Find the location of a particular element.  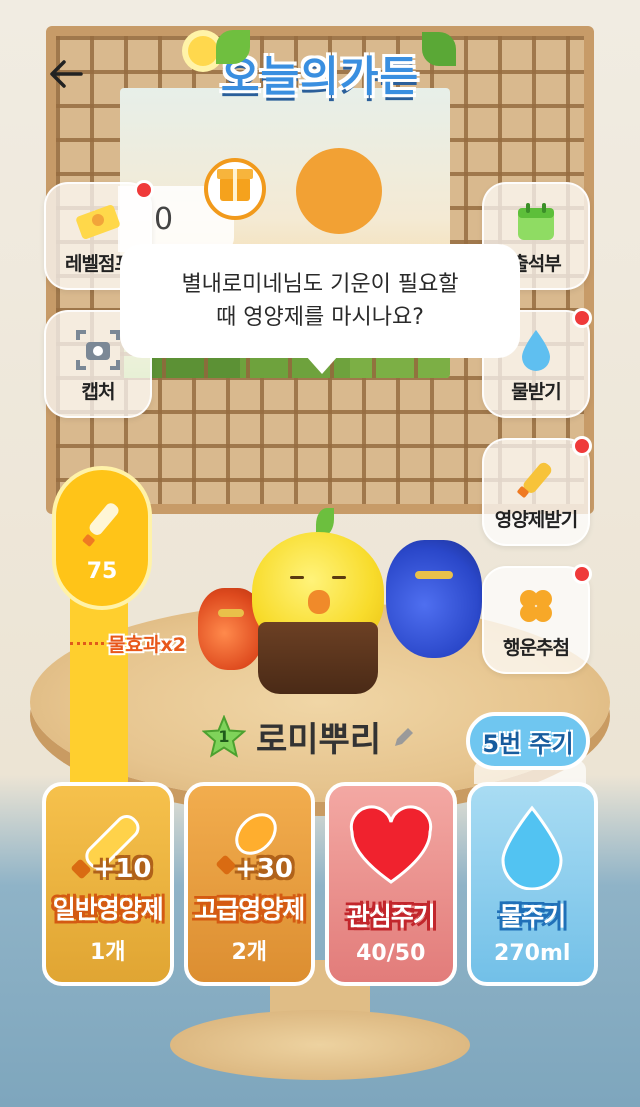

water-count-badge: 5번 주기 is located at coordinates (528, 741).